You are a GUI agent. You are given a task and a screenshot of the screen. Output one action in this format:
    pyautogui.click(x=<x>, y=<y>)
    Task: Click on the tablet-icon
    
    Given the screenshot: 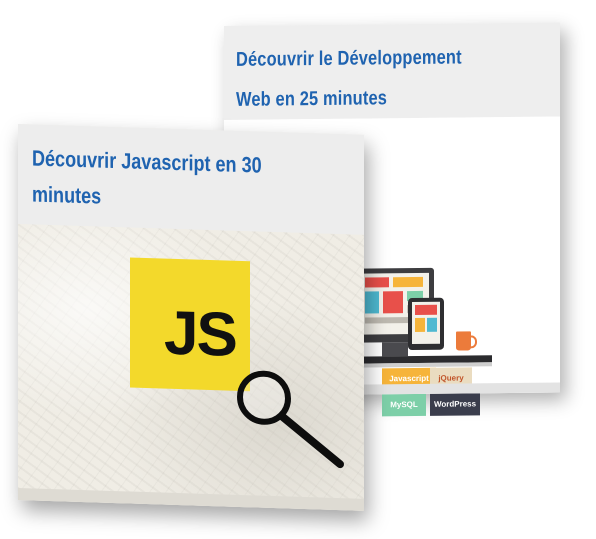 What is the action you would take?
    pyautogui.click(x=426, y=324)
    